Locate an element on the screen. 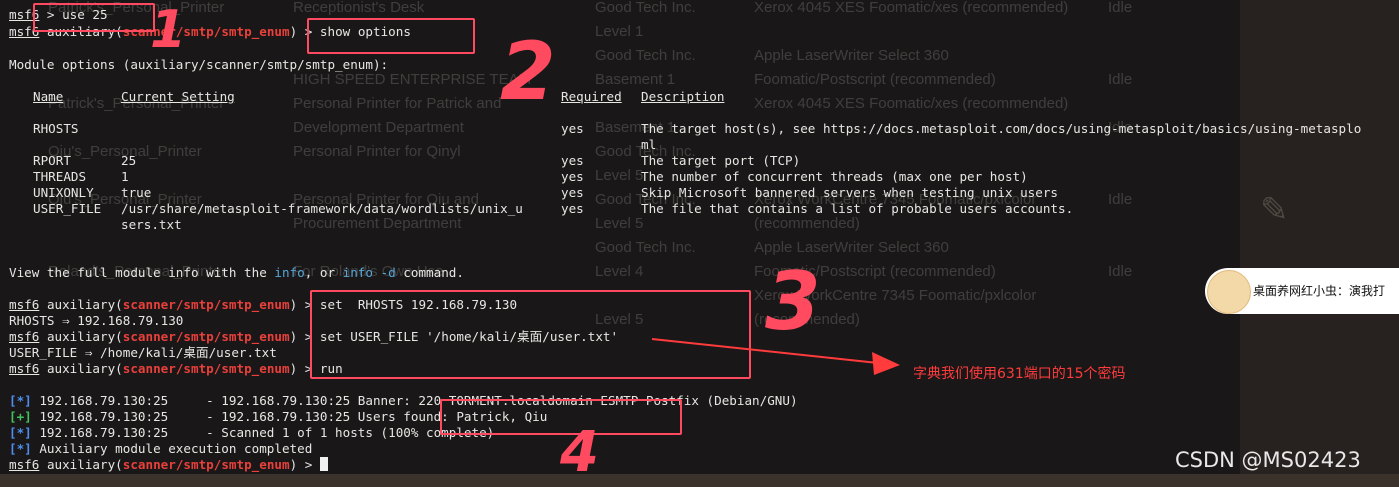  background-table-cell: Personal Printer for Qinyl is located at coordinates (377, 151).